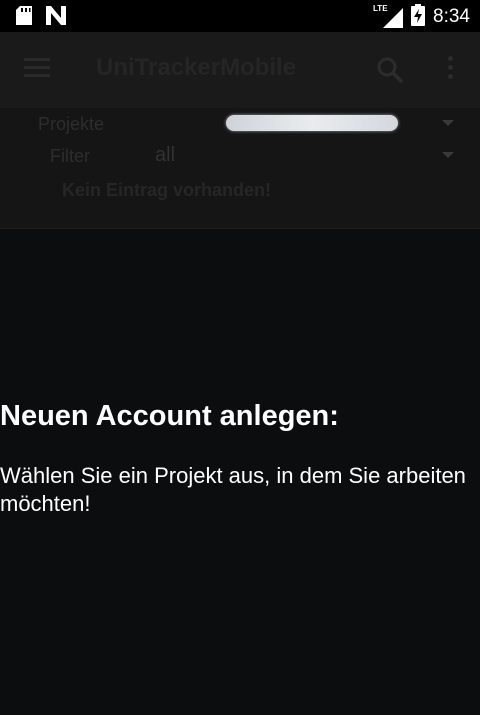 The image size is (480, 715). I want to click on more-vert-icon, so click(450, 70).